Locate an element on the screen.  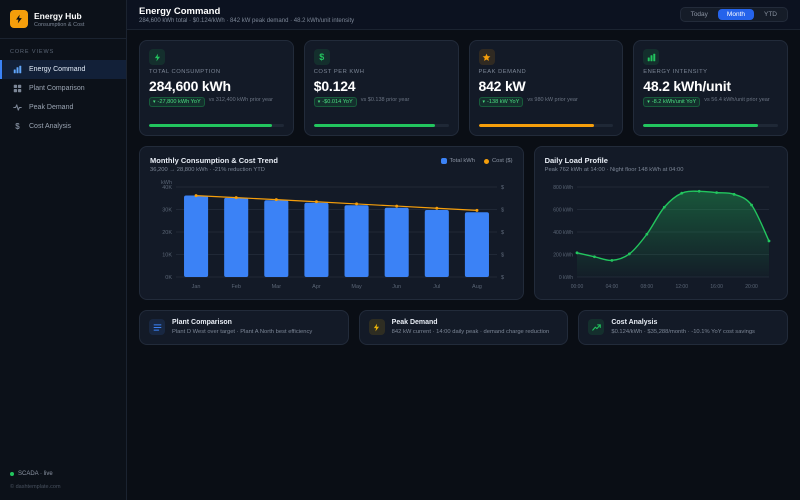
app-subtitle: Consumption & Cost is located at coordinates (59, 24).